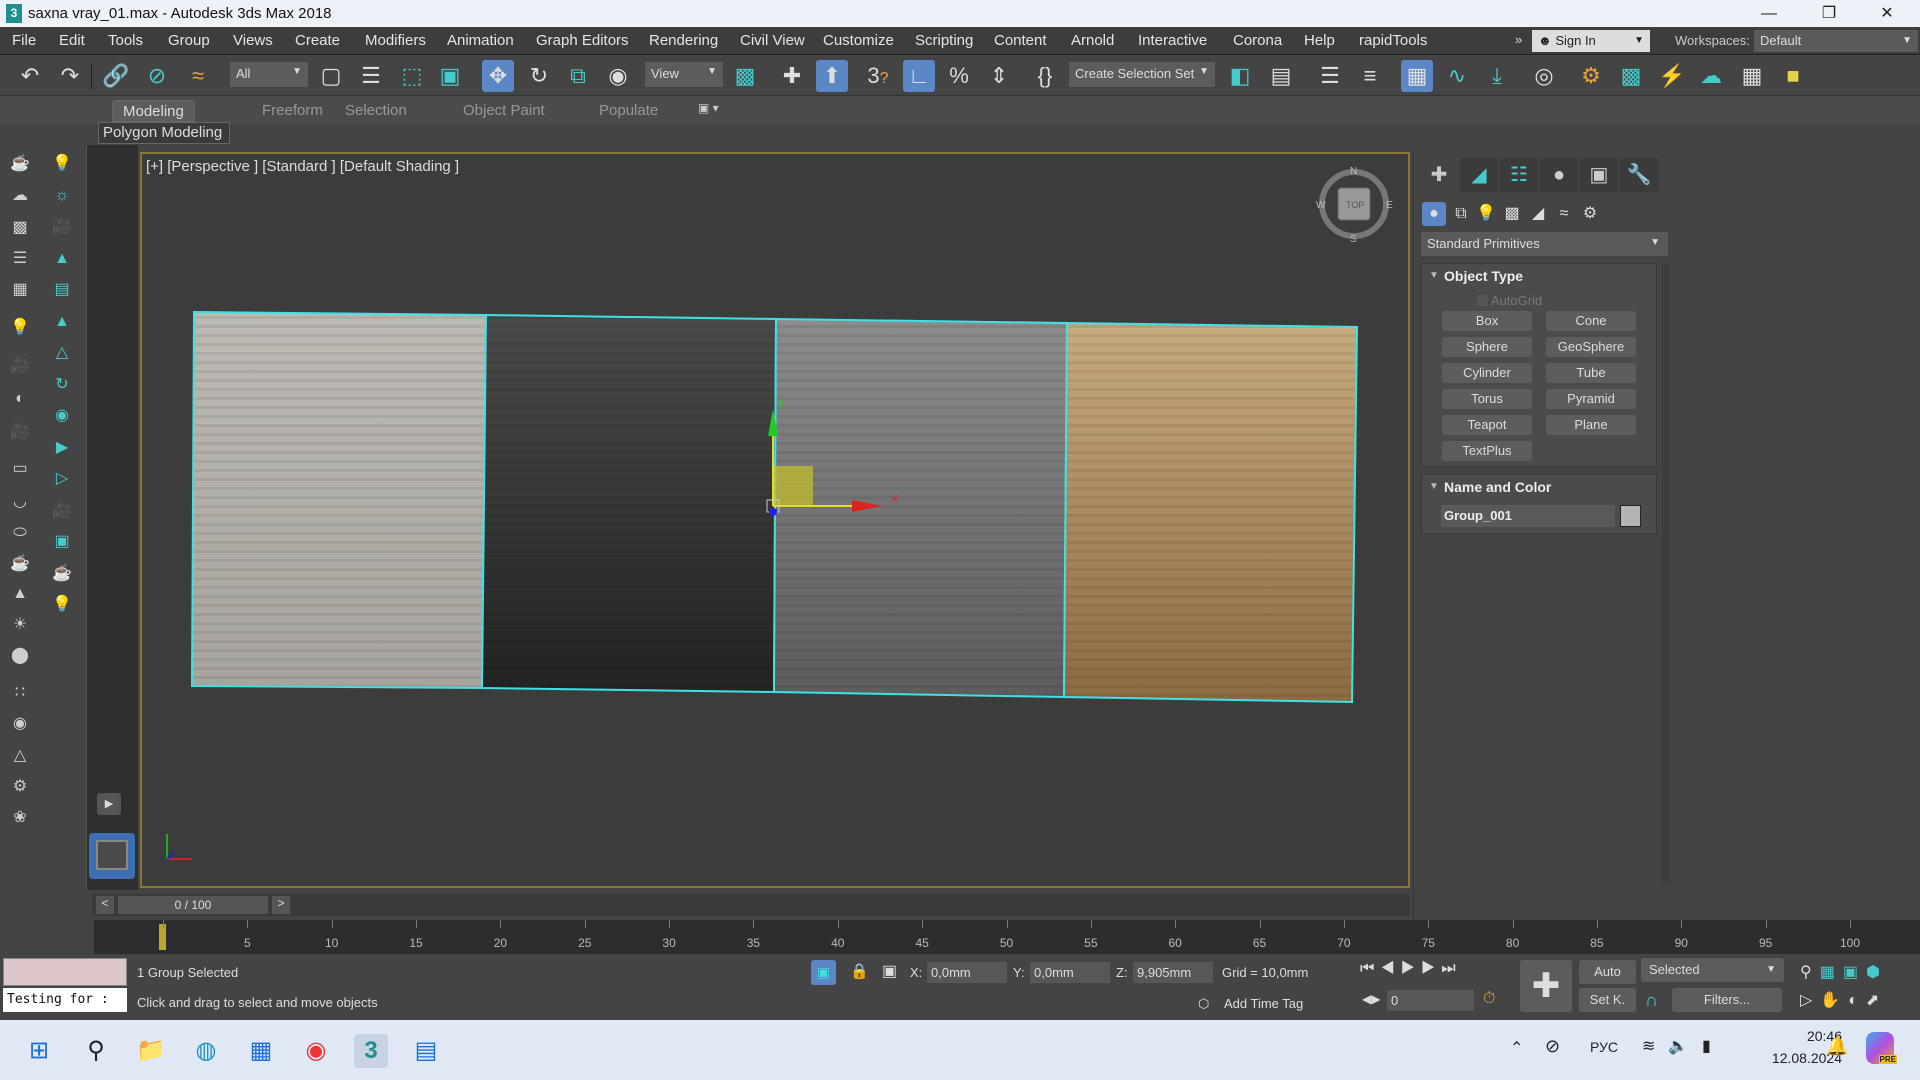 This screenshot has width=1920, height=1080. Describe the element at coordinates (62, 290) in the screenshot. I see `layers-icon: ▤` at that location.